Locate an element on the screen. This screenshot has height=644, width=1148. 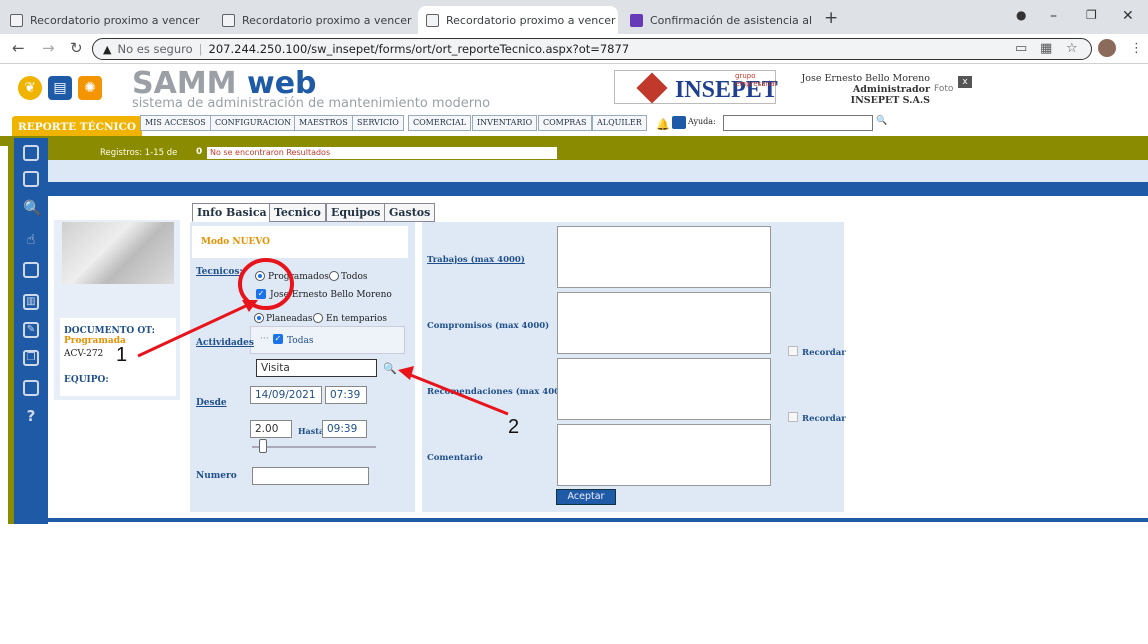
company-tag: grupo empresarial is located at coordinates (756, 80).